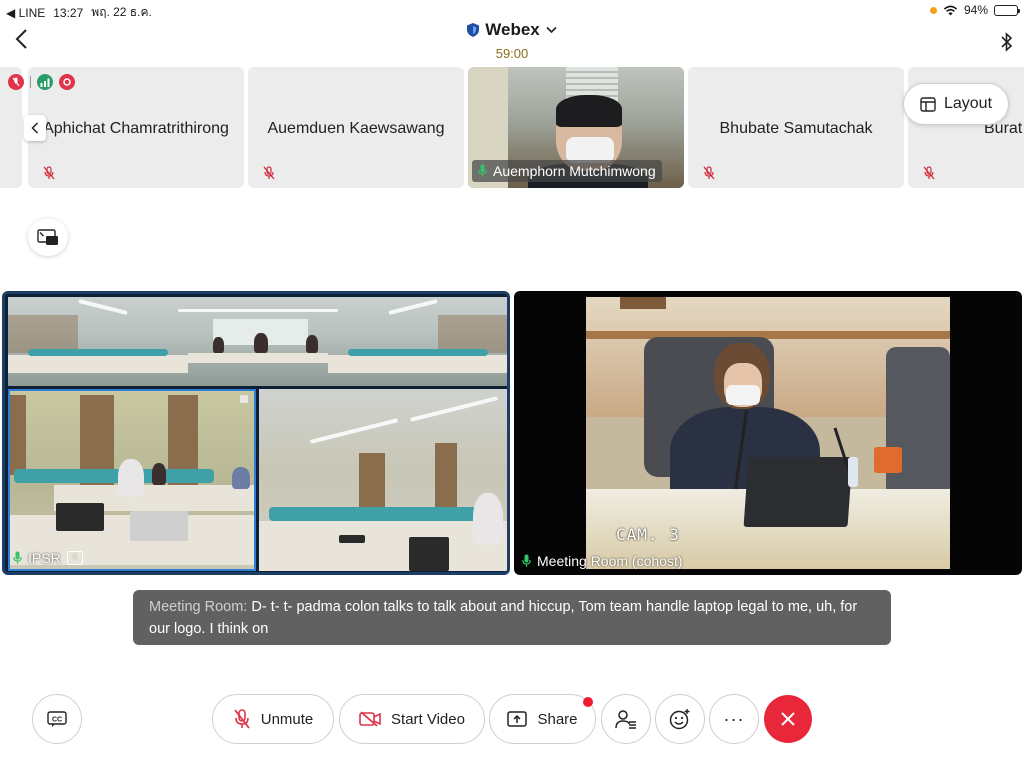 Image resolution: width=1024 pixels, height=768 pixels. I want to click on battery-icon, so click(1007, 10).